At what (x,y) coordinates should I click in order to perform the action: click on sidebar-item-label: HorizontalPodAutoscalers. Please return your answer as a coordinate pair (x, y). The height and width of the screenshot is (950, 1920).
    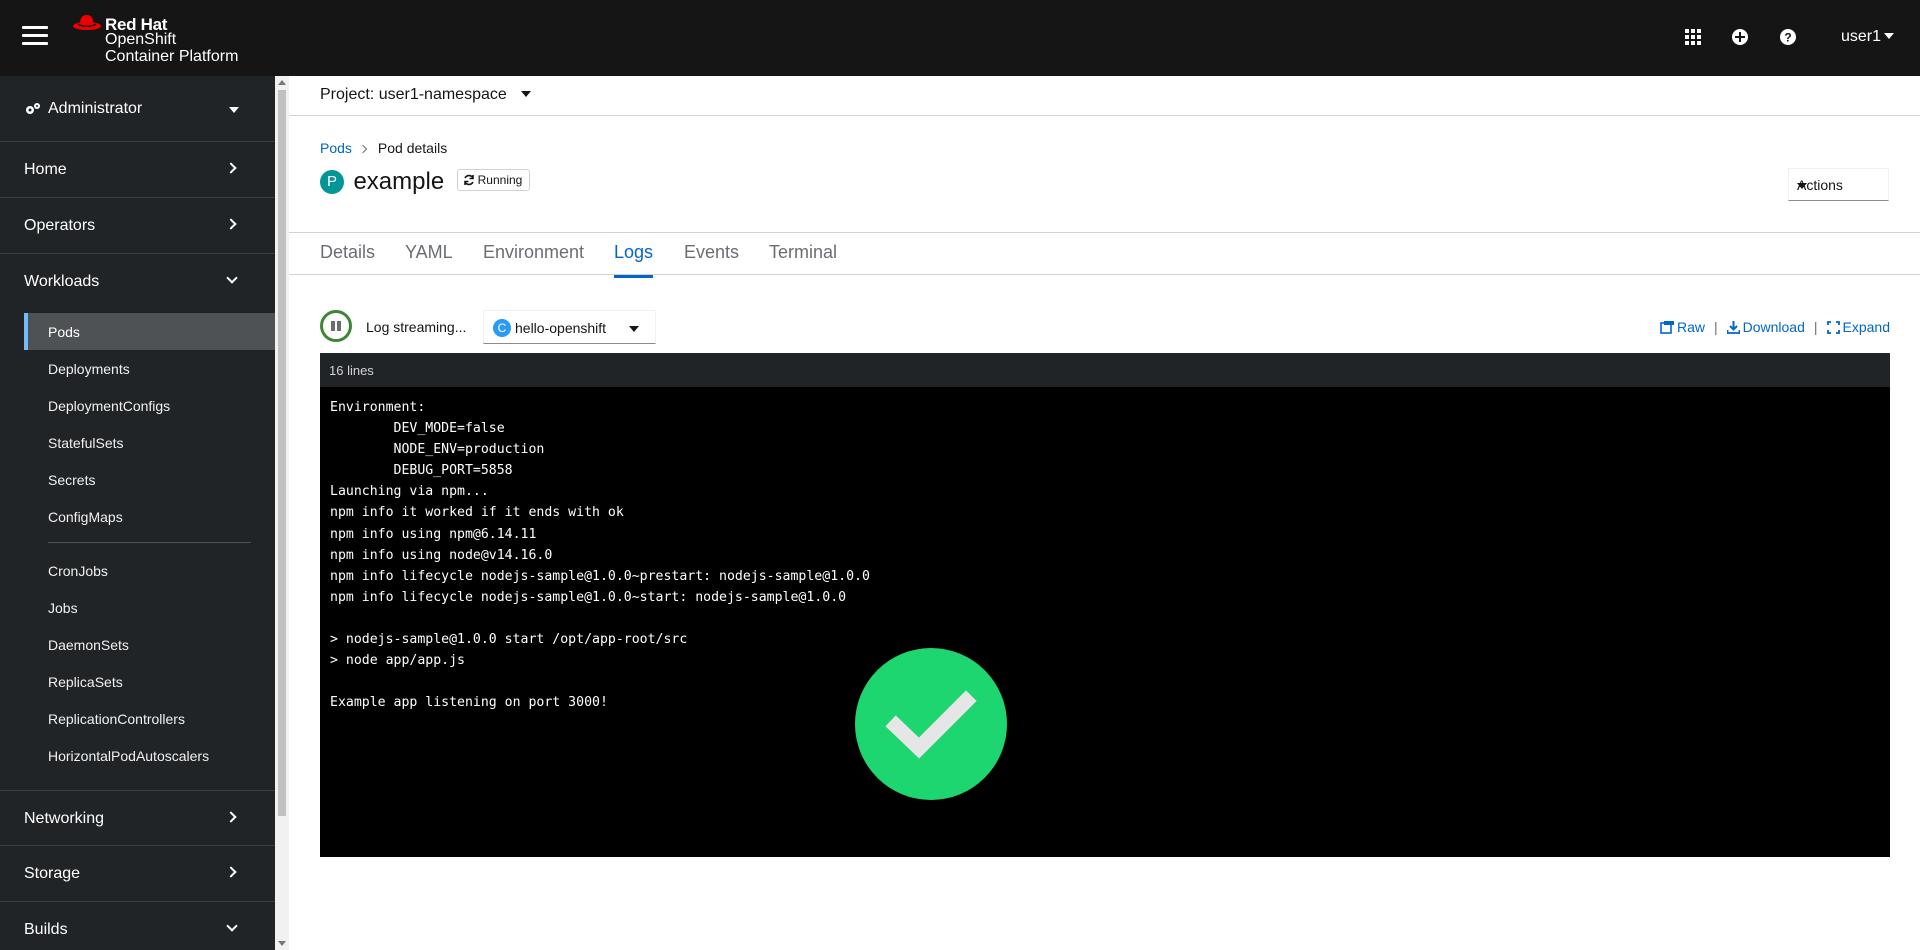
    Looking at the image, I should click on (129, 756).